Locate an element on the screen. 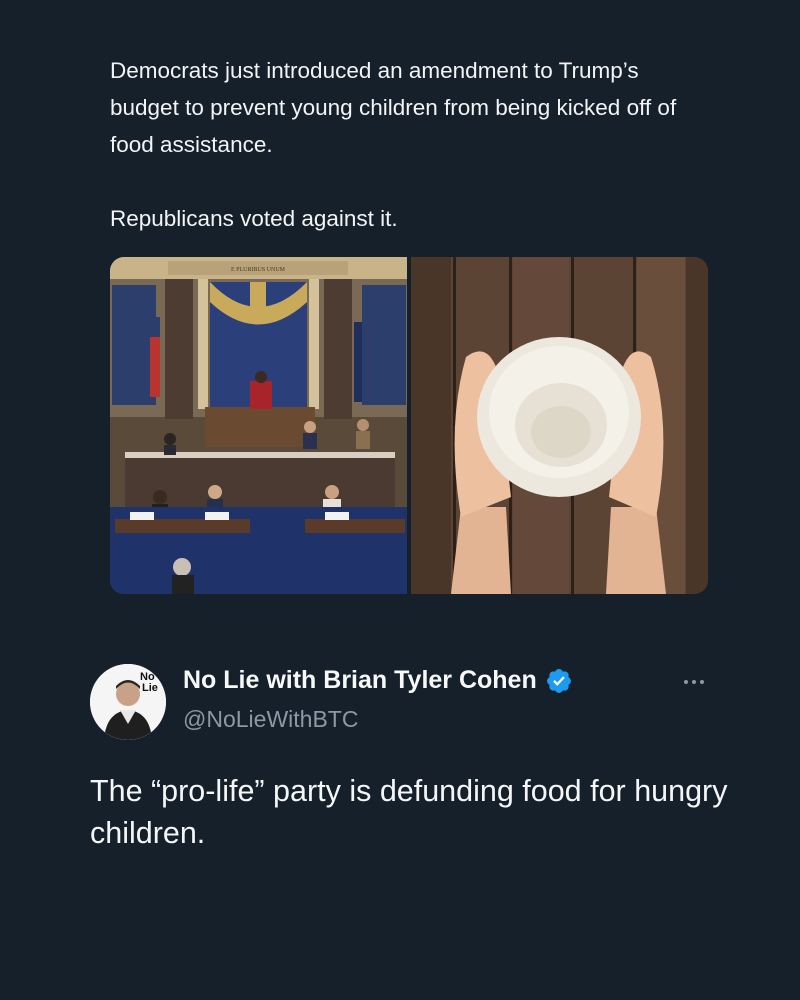 Image resolution: width=800 pixels, height=1000 pixels. author-name-row: No Lie with Brian Tyler Cohen is located at coordinates (378, 680).